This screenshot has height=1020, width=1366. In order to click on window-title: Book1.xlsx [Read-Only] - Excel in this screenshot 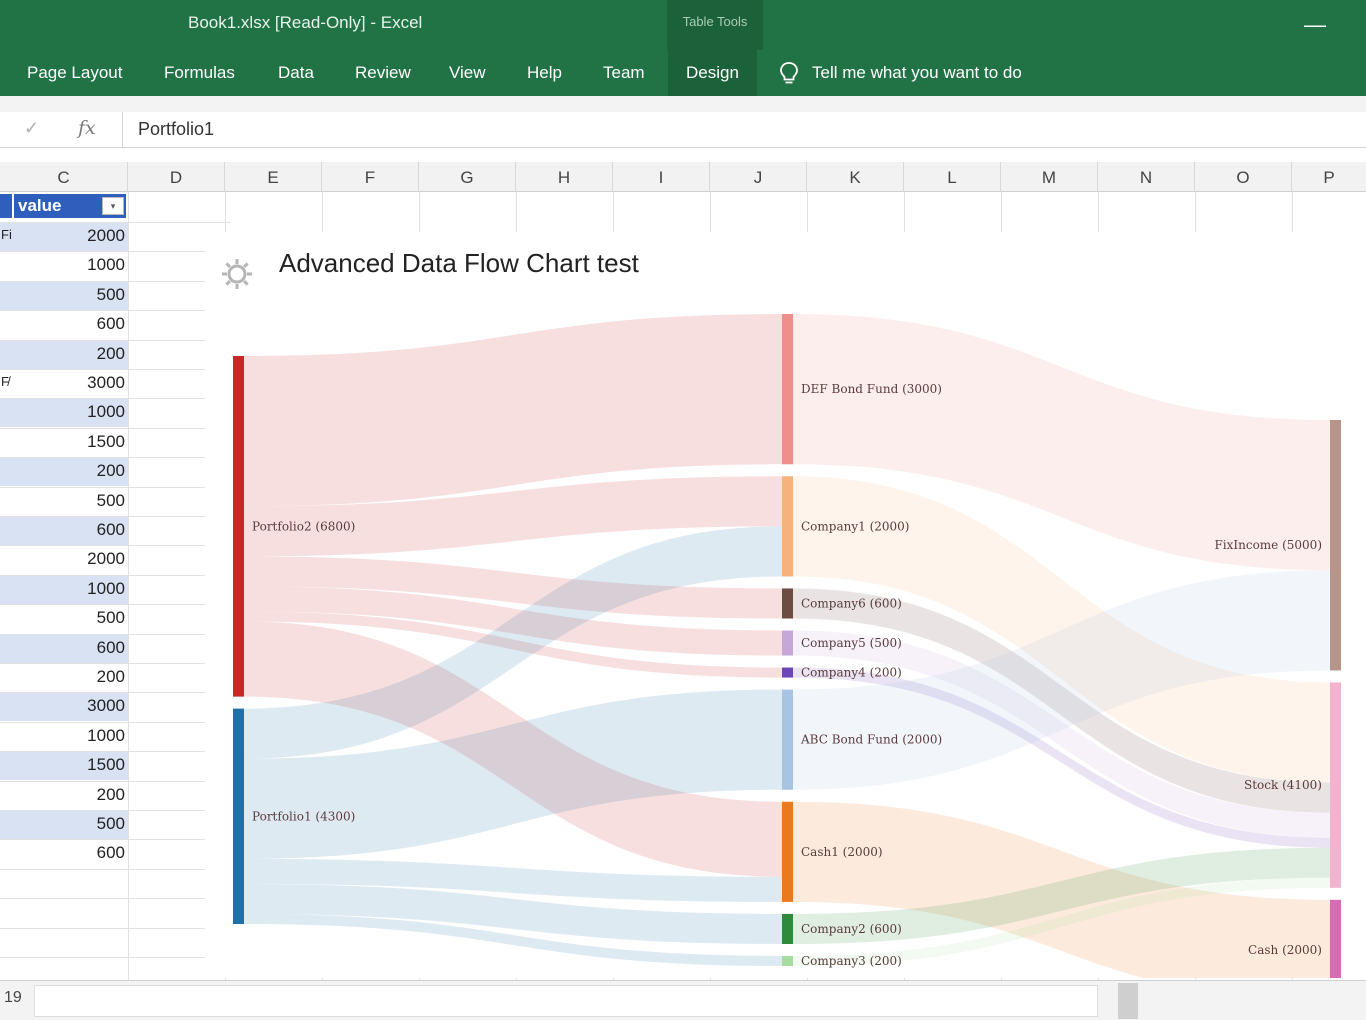, I will do `click(305, 22)`.